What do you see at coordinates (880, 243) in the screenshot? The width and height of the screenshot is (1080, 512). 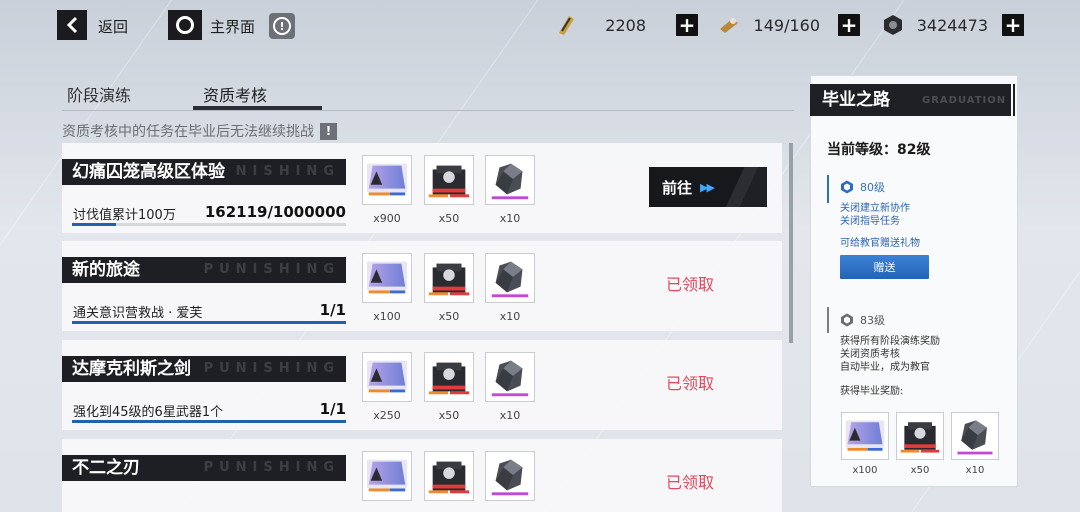 I see `gift-text: 可给教官赠送礼物` at bounding box center [880, 243].